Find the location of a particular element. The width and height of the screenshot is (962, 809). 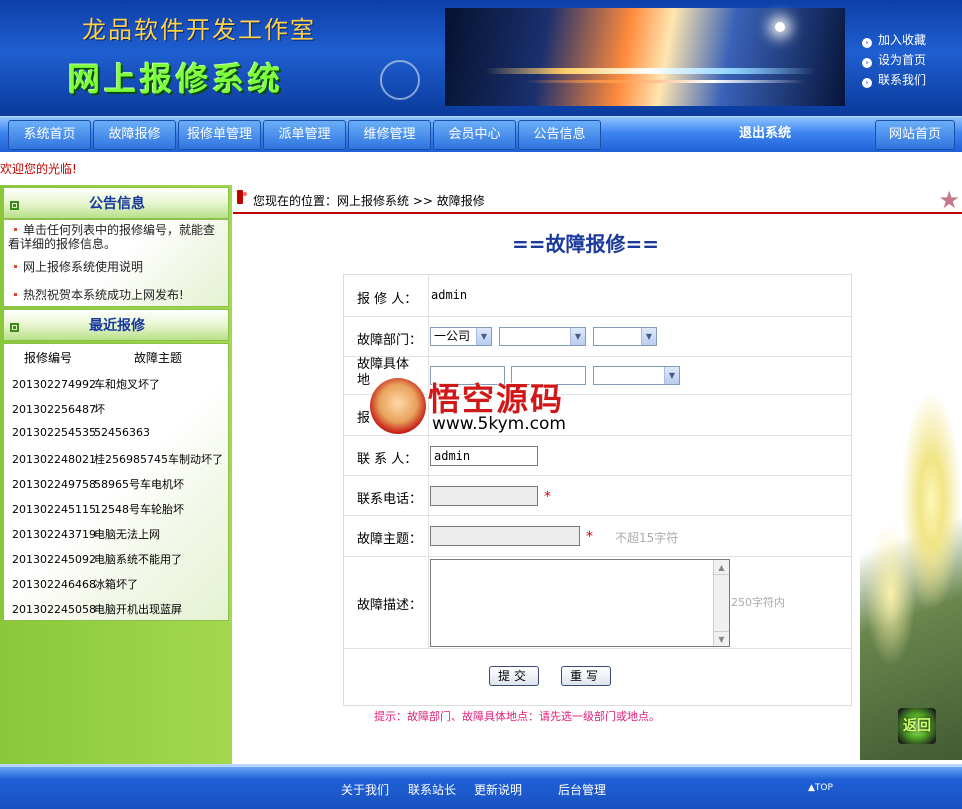

nav-dispatch-management: 派单管理 is located at coordinates (304, 135).